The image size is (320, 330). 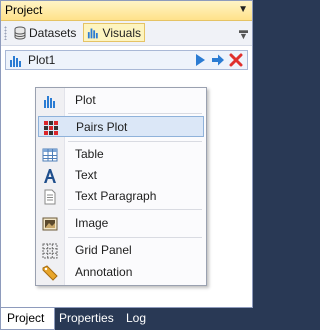 What do you see at coordinates (103, 250) in the screenshot?
I see `menu-item-label: Grid Panel` at bounding box center [103, 250].